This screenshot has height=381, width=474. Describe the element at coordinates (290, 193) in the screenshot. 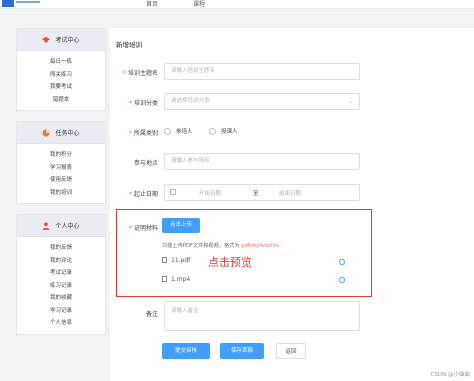

I see `end-date: 结束日期` at that location.